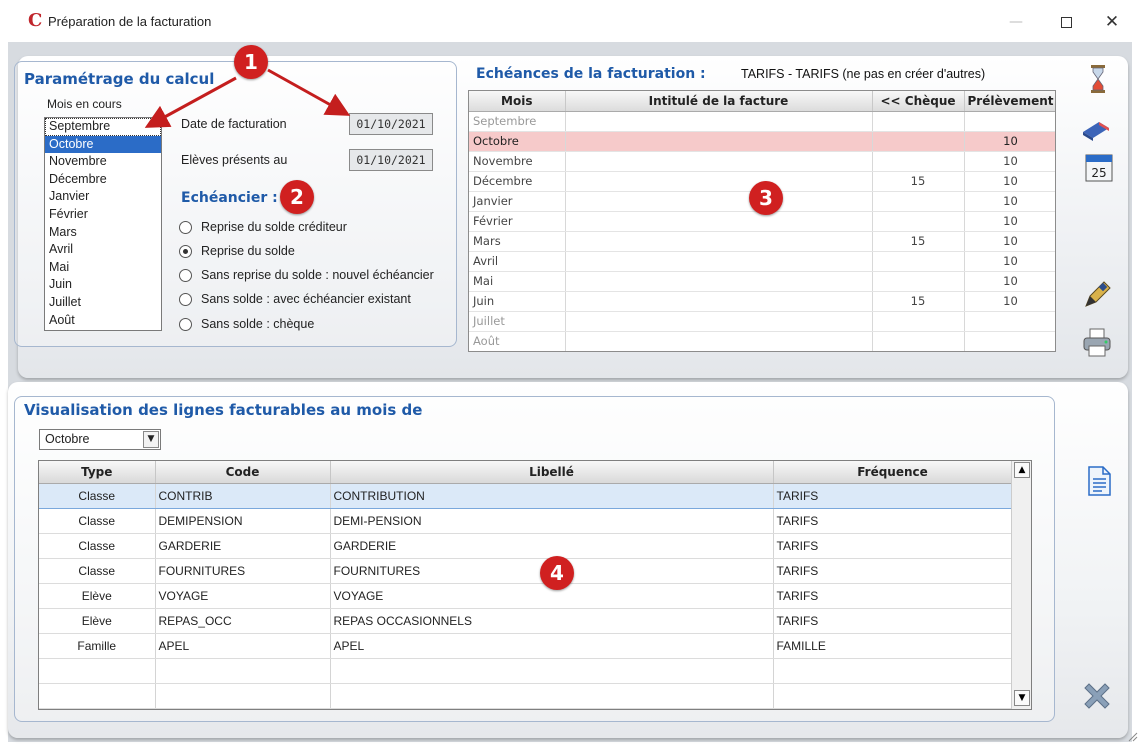 The width and height of the screenshot is (1140, 744). Describe the element at coordinates (1066, 22) in the screenshot. I see `maximize-button` at that location.